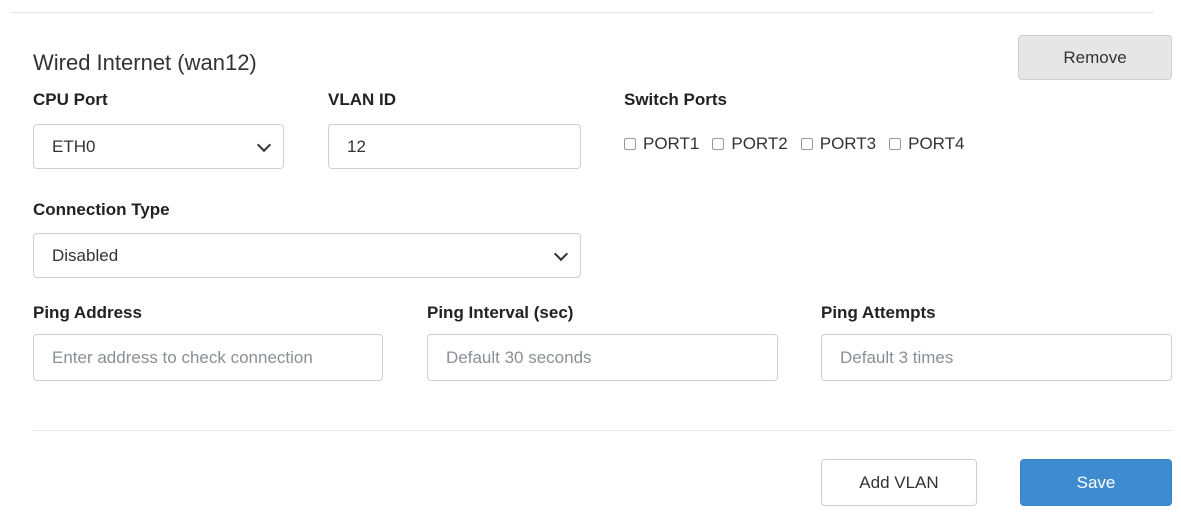 The height and width of the screenshot is (520, 1181). What do you see at coordinates (899, 482) in the screenshot?
I see `add-vlan-button: Add VLAN` at bounding box center [899, 482].